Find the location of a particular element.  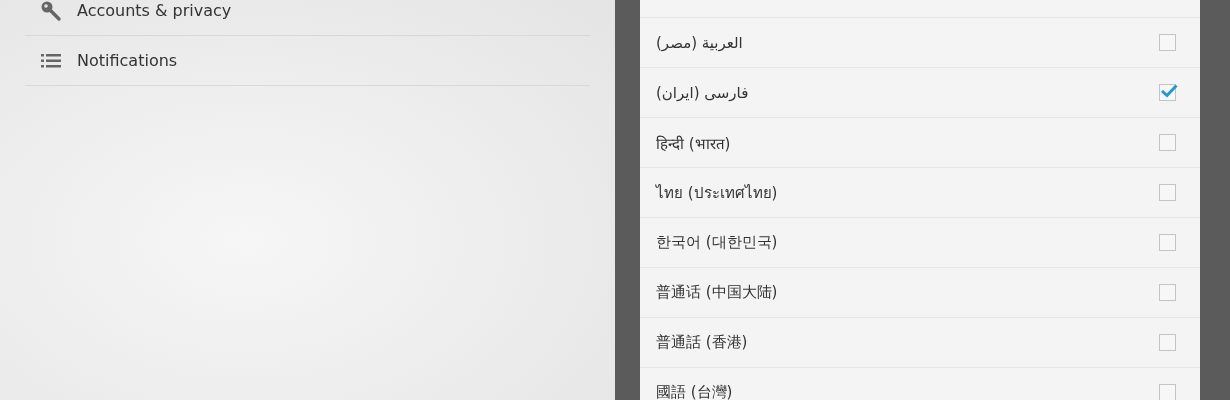

list-icon is located at coordinates (51, 60).